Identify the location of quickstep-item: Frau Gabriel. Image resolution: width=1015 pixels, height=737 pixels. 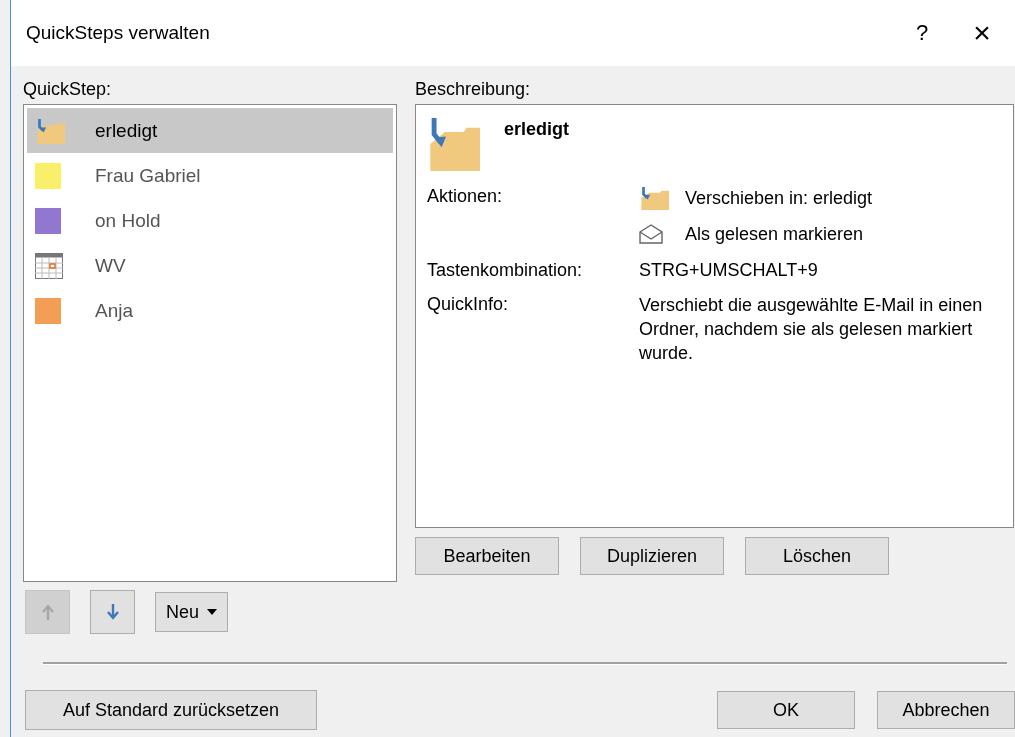
(210, 175).